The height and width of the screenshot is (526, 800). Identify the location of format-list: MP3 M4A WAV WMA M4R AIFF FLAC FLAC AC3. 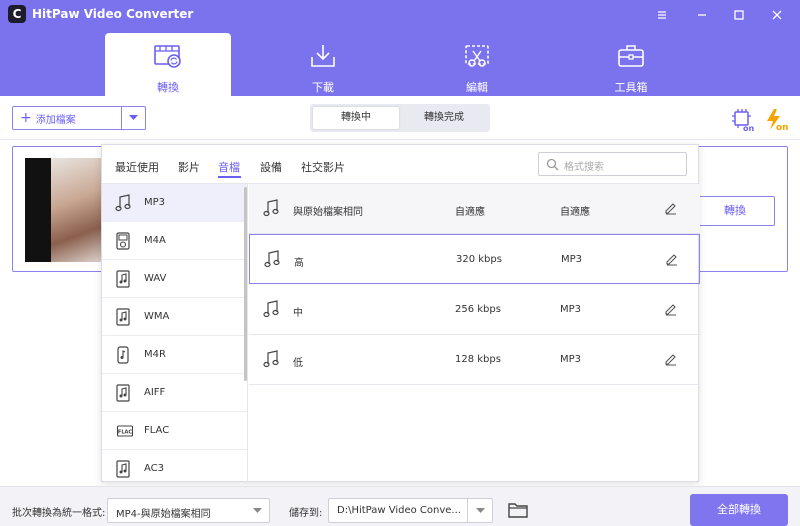
(175, 333).